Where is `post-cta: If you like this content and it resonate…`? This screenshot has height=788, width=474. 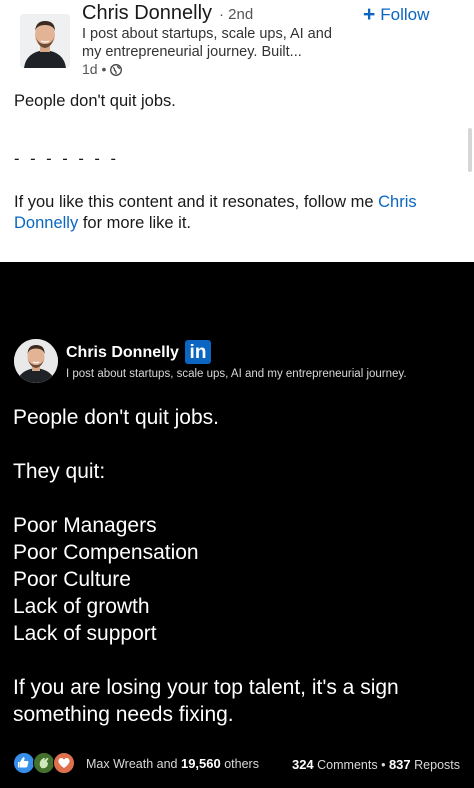 post-cta: If you like this content and it resonate… is located at coordinates (237, 213).